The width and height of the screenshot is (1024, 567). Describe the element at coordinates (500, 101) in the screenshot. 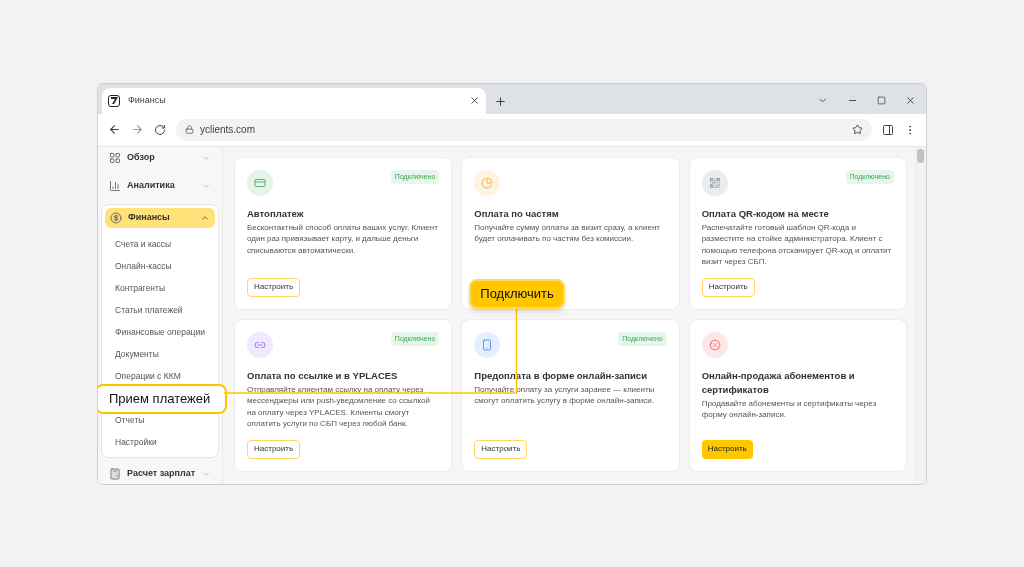

I see `new-tab-icon` at that location.